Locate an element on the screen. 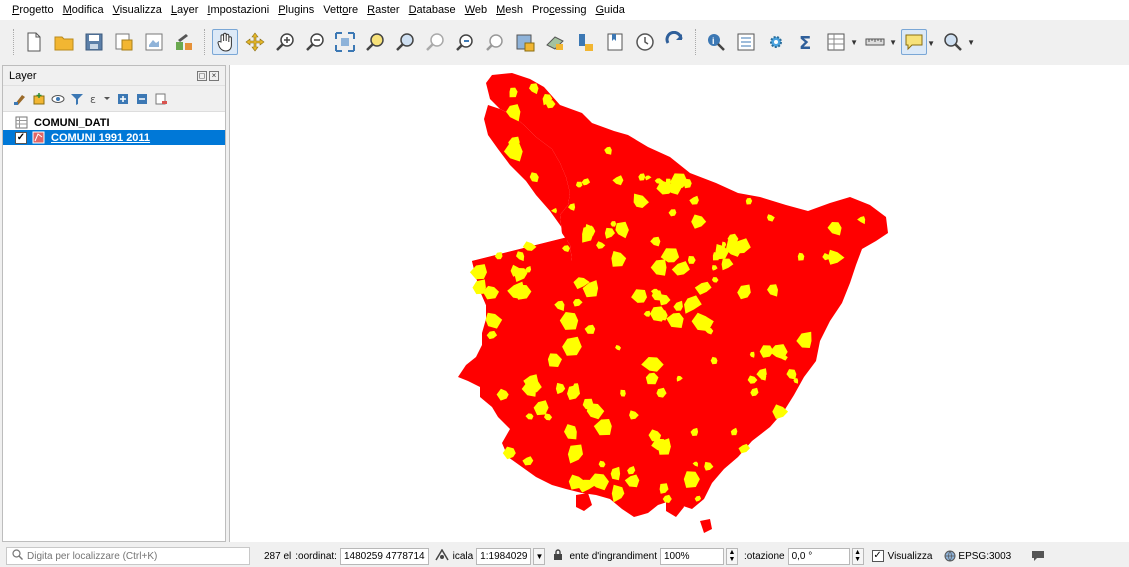 The width and height of the screenshot is (1129, 567). scale-field: 1:1984029 is located at coordinates (504, 556).